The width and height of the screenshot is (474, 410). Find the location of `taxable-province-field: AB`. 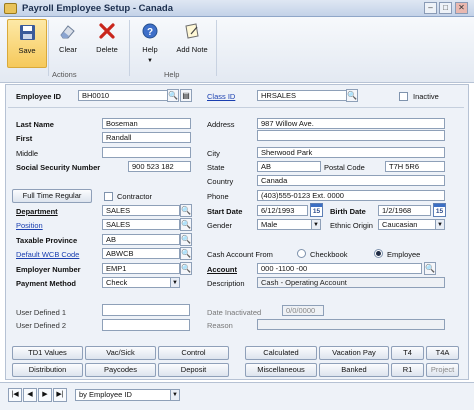

taxable-province-field: AB is located at coordinates (141, 239).